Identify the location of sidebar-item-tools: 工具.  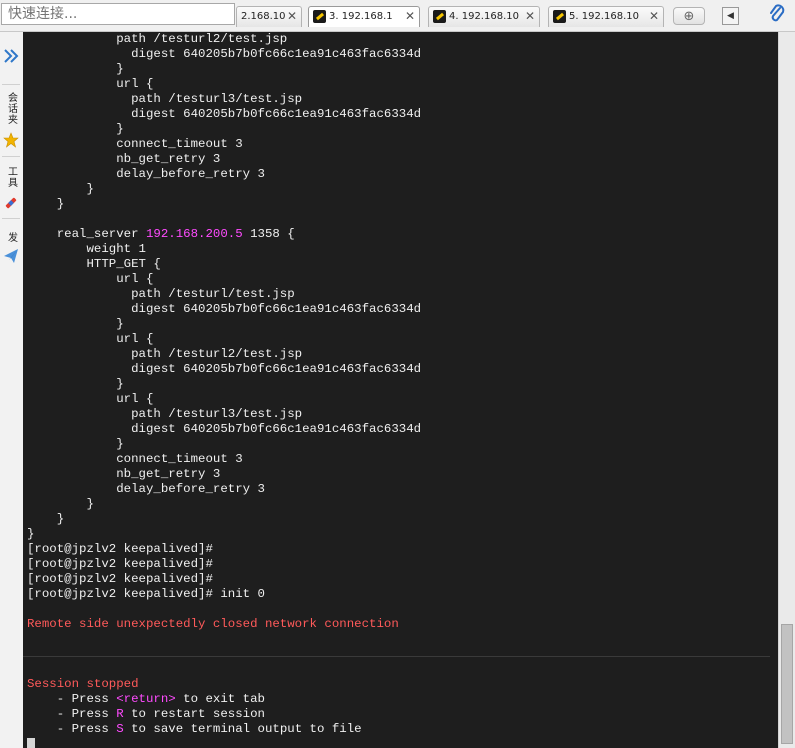
(11, 179).